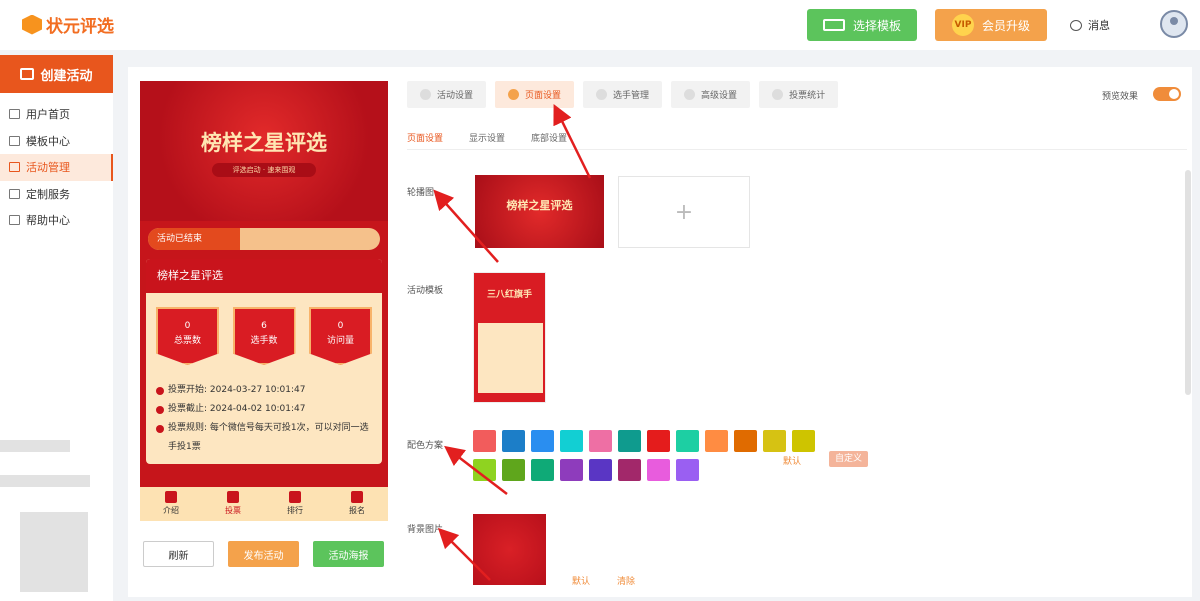  I want to click on sidebar-item-label: 模板中心, so click(48, 141).